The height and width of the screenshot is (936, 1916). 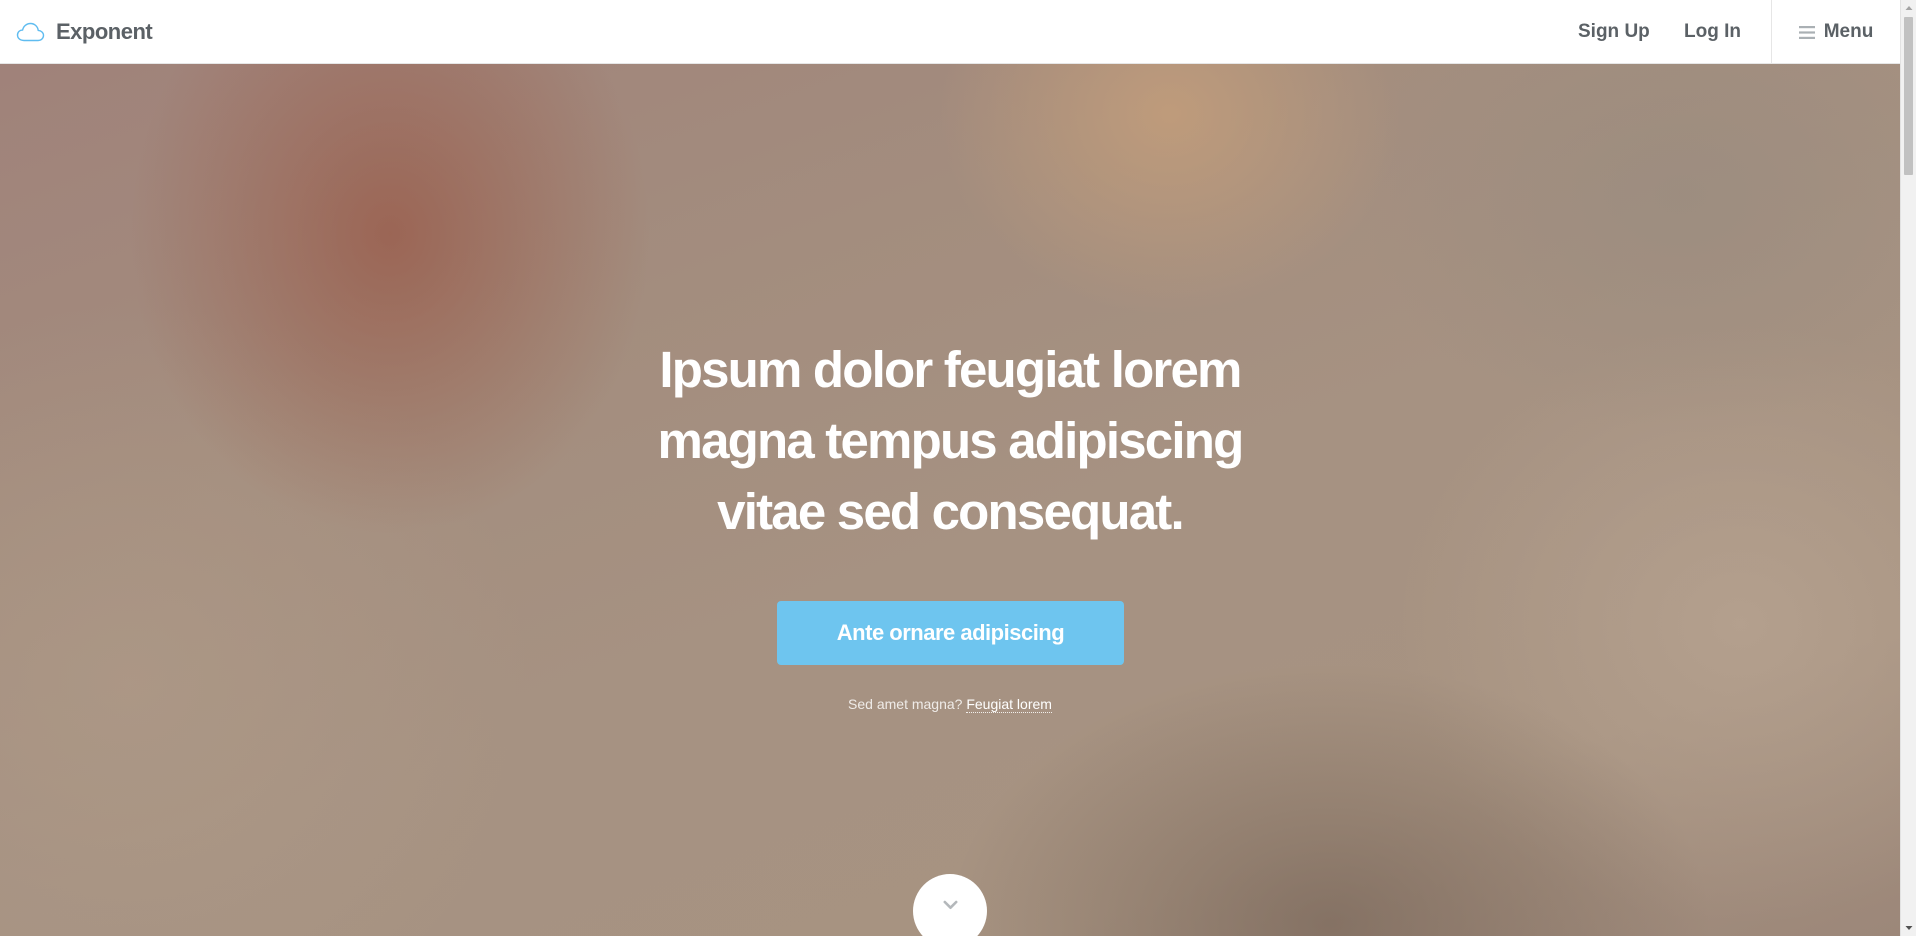 What do you see at coordinates (1909, 8) in the screenshot?
I see `scroll-up-arrow-icon` at bounding box center [1909, 8].